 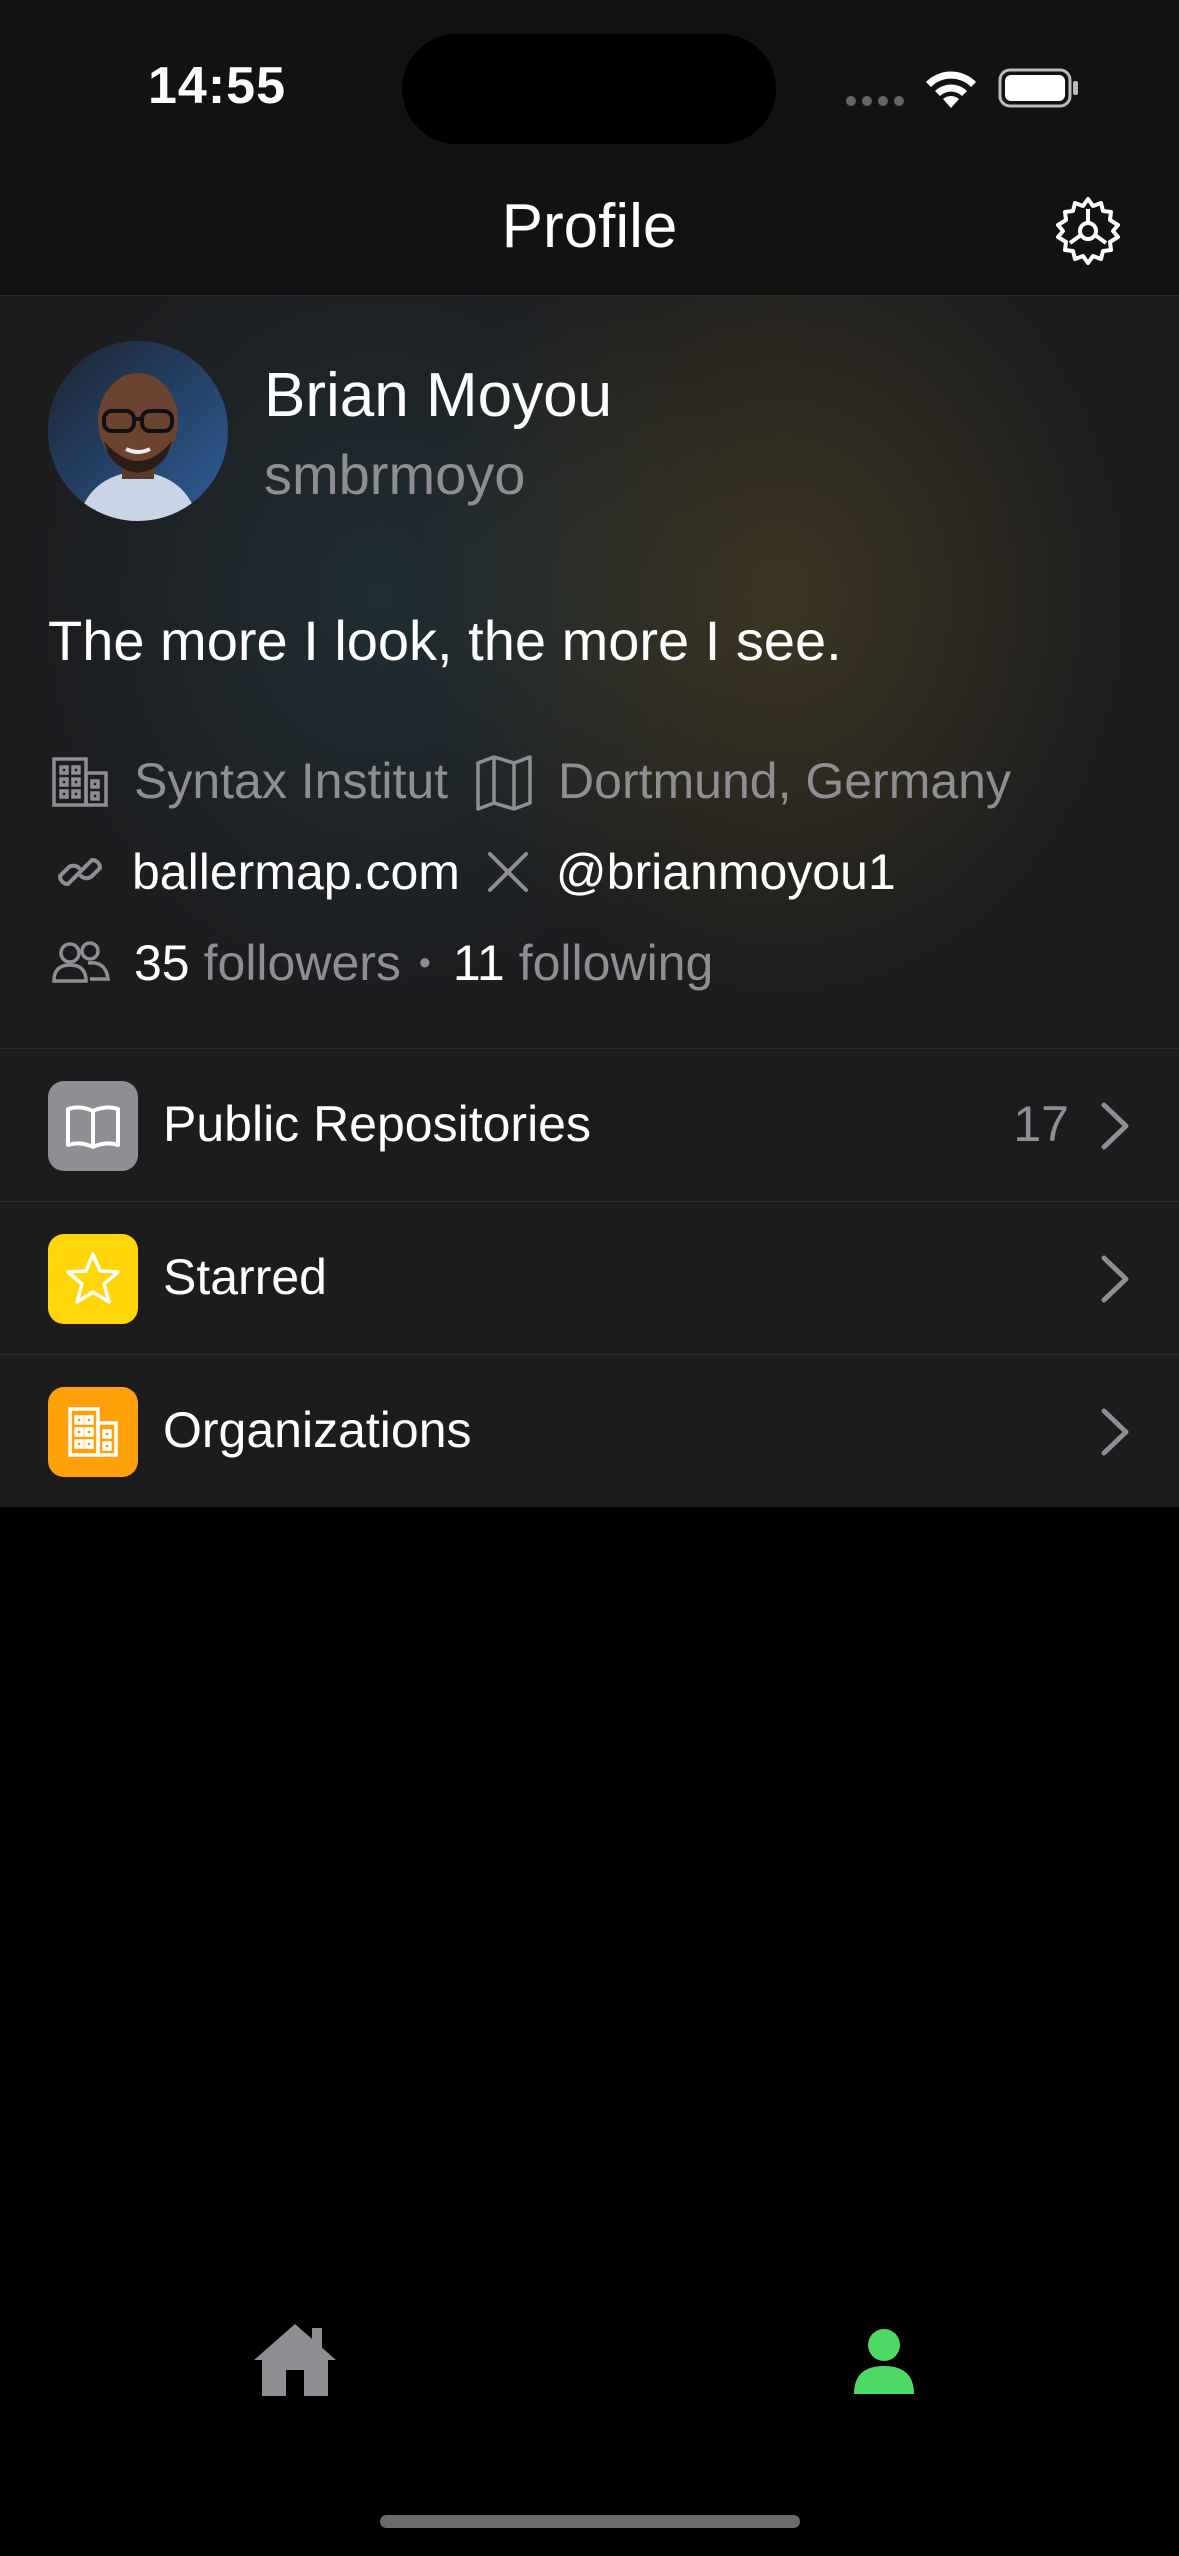 I want to click on page-title: Profile, so click(x=589, y=226).